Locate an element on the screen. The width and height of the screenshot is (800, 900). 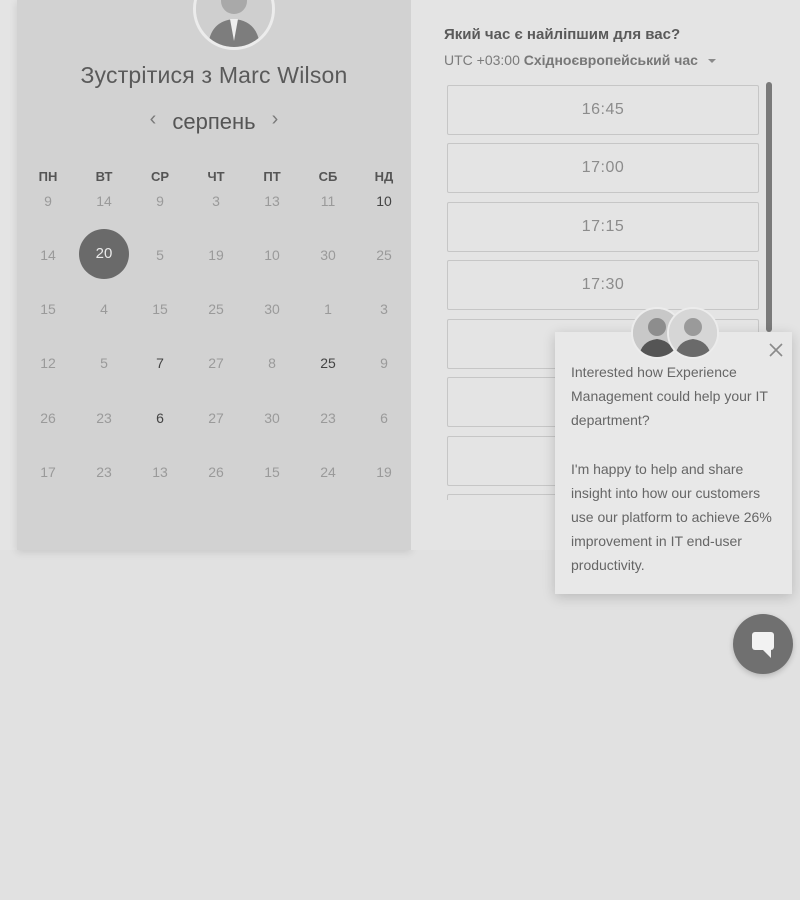
calendar-day-available: 7 is located at coordinates (160, 363).